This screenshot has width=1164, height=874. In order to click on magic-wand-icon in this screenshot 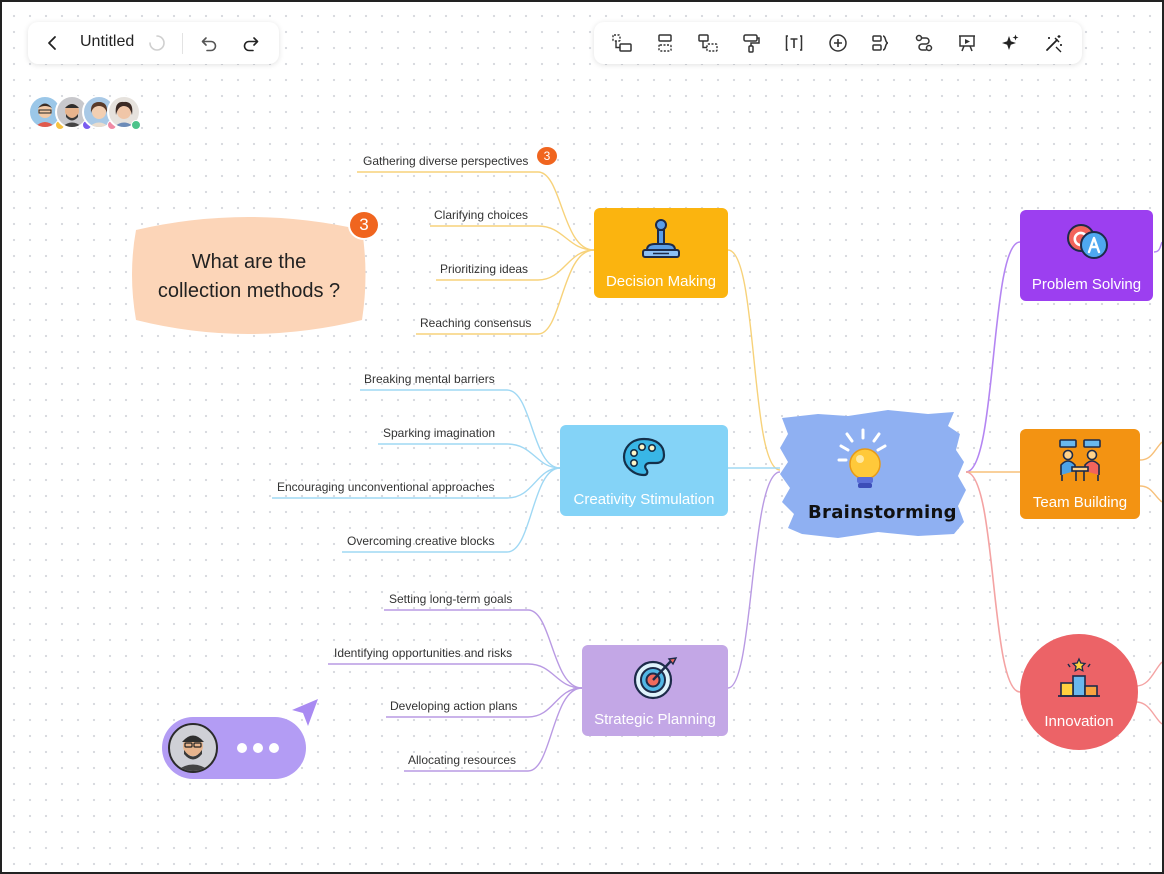, I will do `click(1054, 43)`.